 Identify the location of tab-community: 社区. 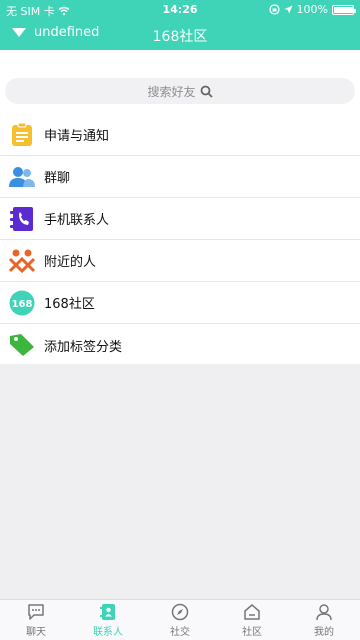
(252, 620).